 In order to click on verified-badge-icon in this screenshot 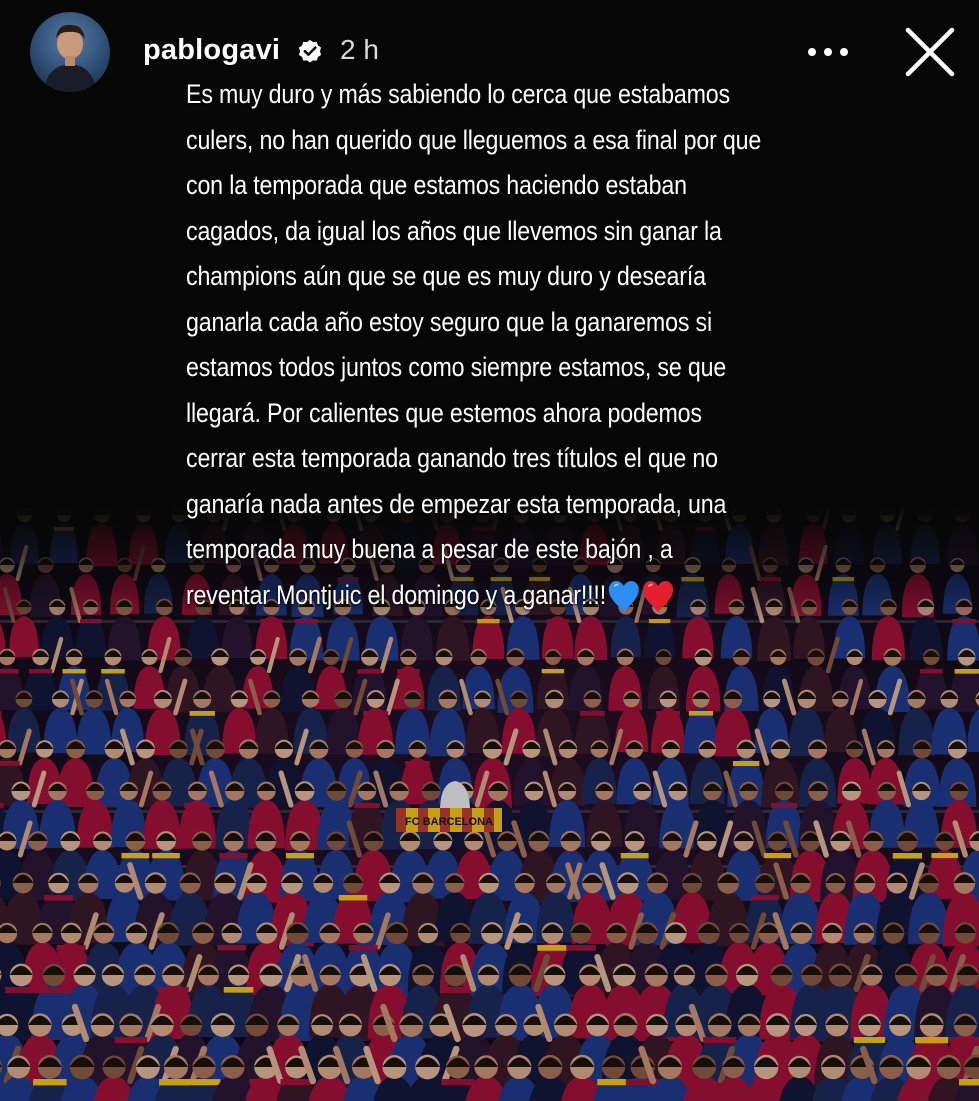, I will do `click(310, 51)`.